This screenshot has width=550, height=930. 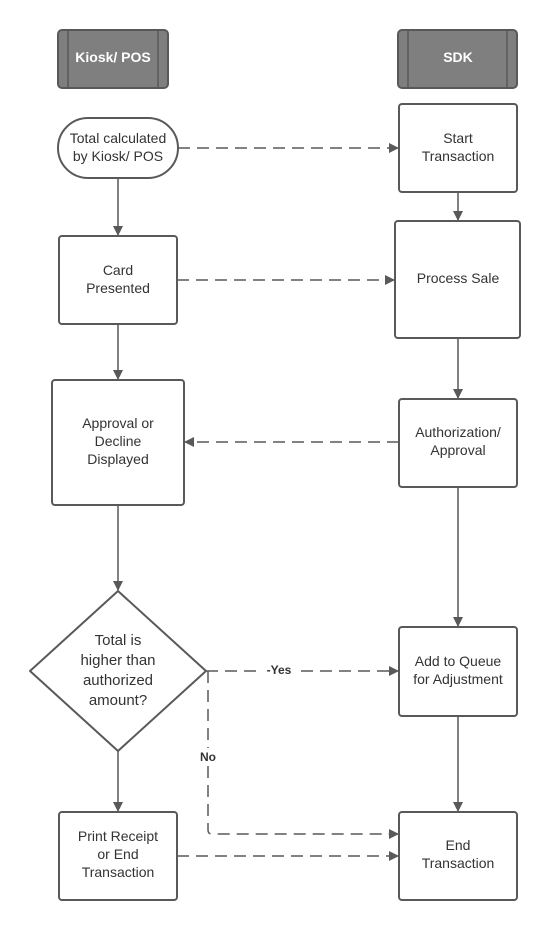 I want to click on node-card-presented: Card Presented, so click(x=118, y=280).